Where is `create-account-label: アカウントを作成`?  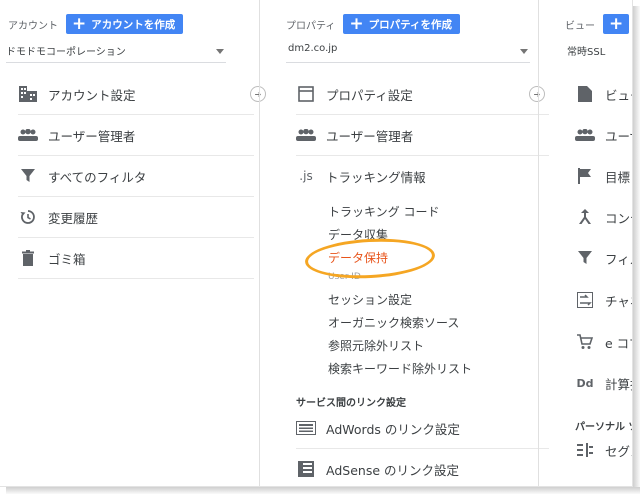 create-account-label: アカウントを作成 is located at coordinates (133, 24).